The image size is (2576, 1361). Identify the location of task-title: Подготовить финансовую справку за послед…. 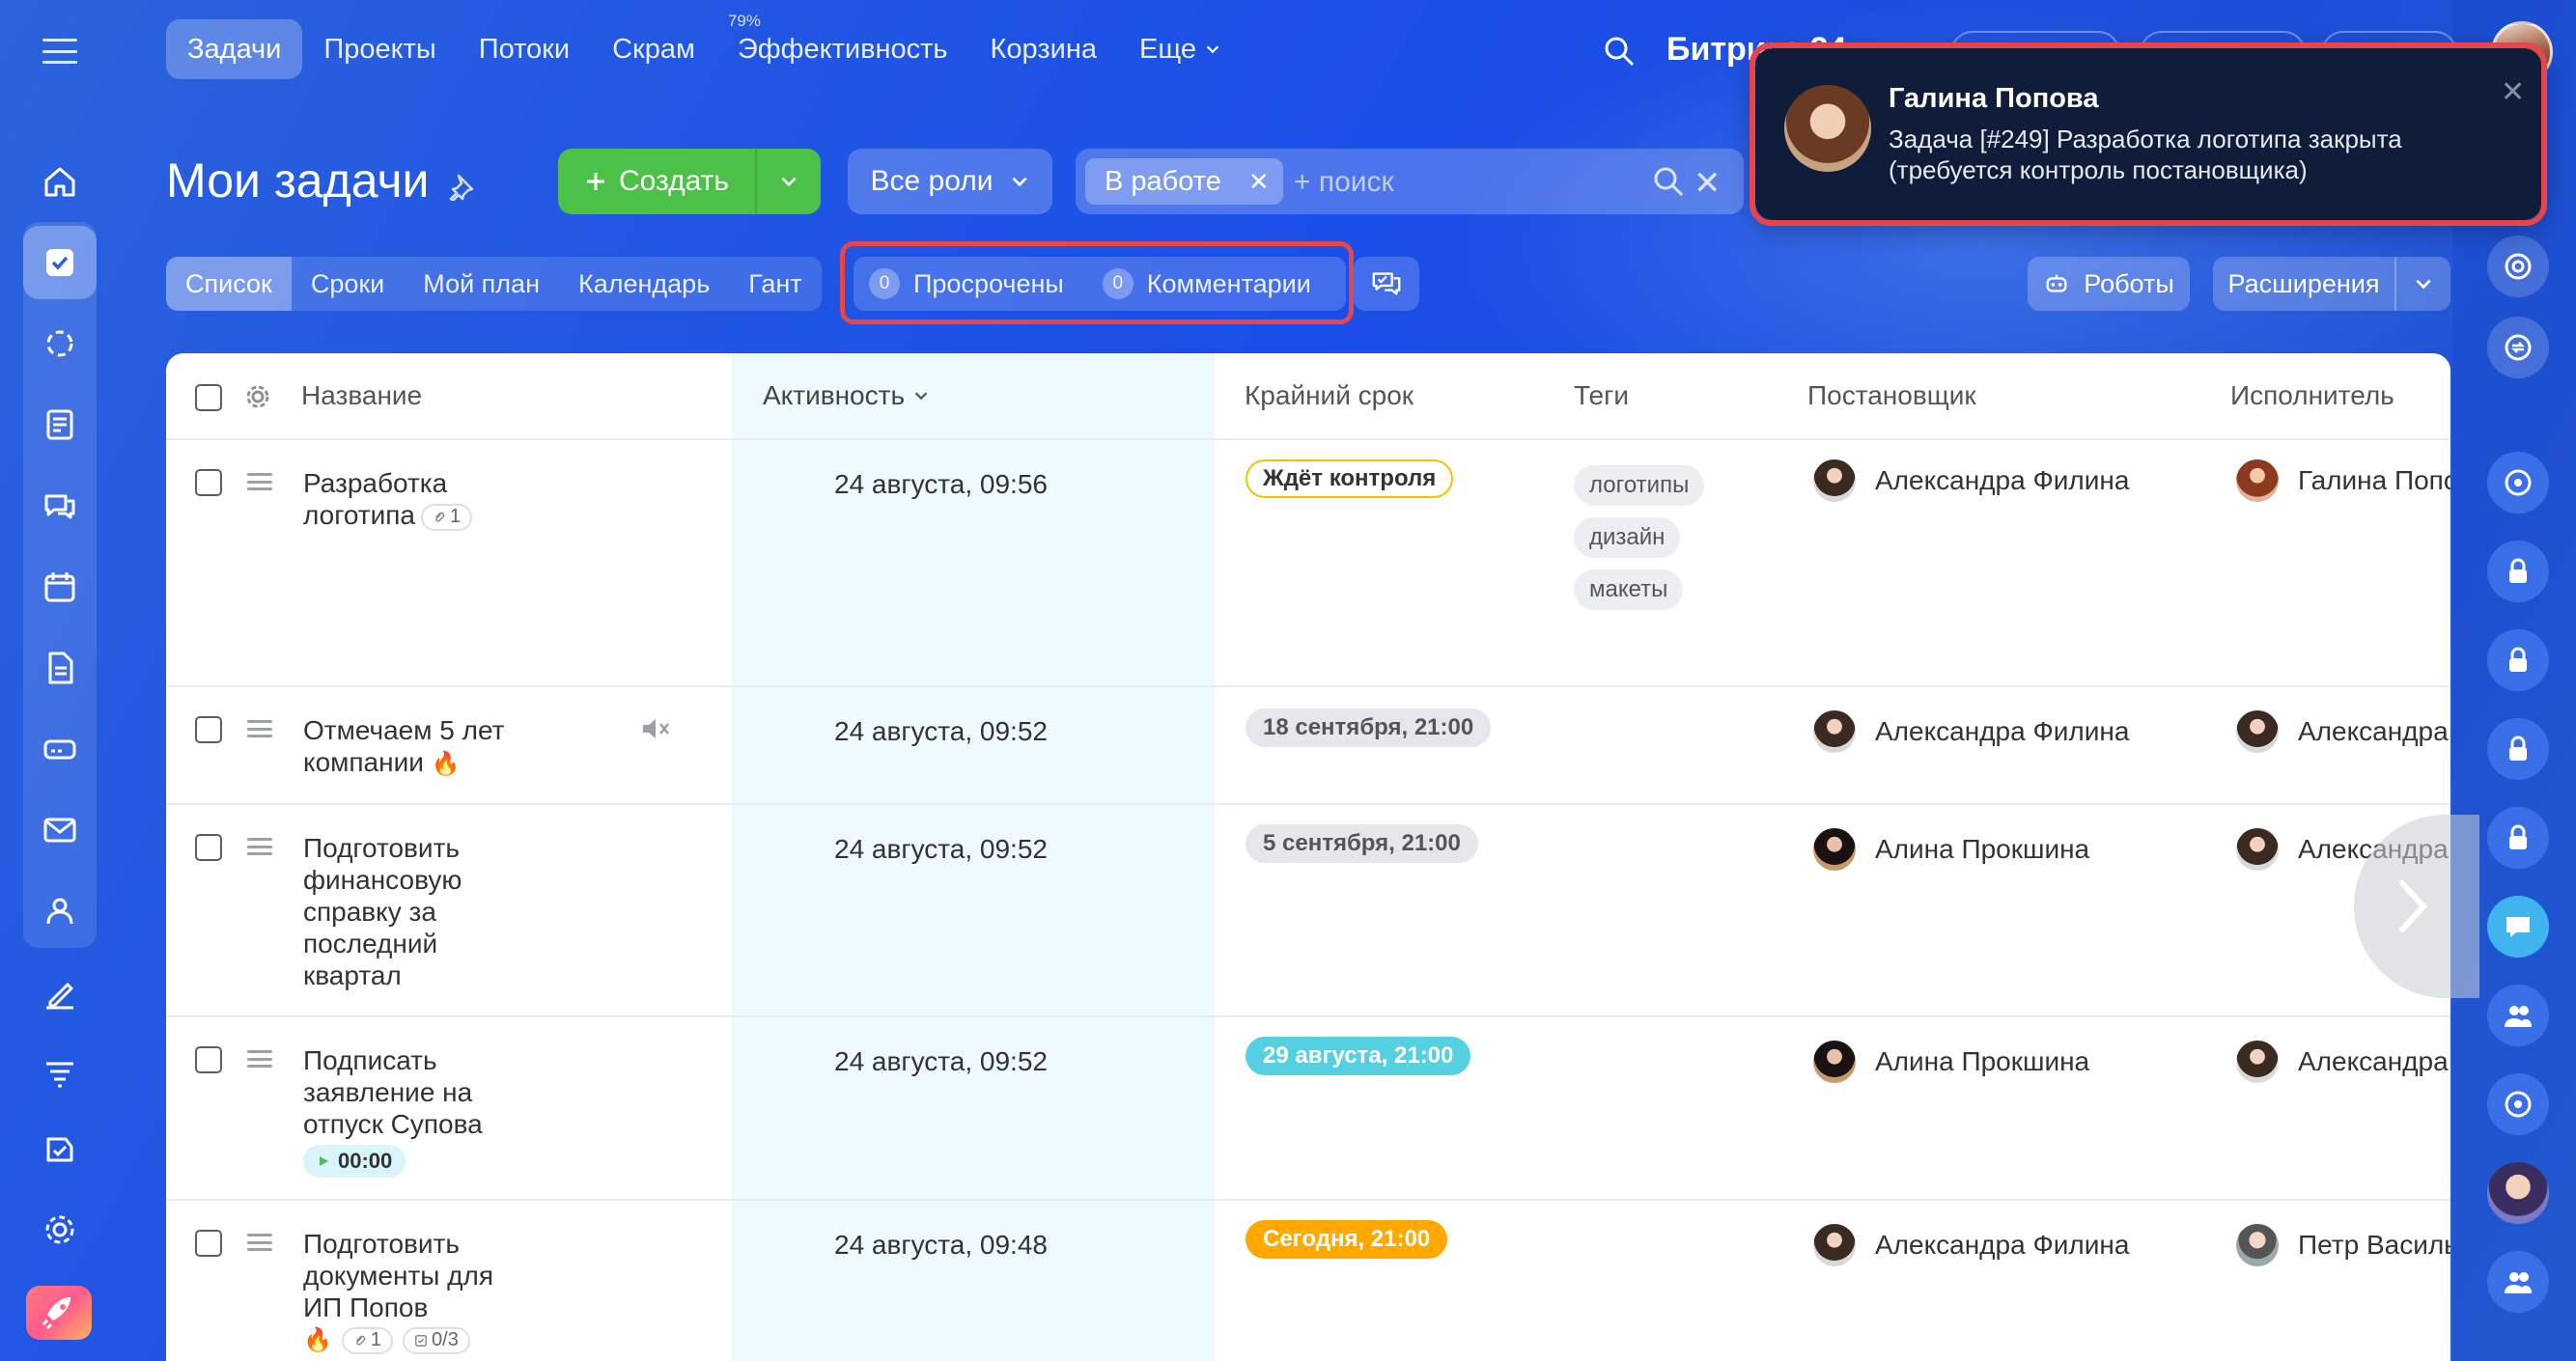
(395, 911).